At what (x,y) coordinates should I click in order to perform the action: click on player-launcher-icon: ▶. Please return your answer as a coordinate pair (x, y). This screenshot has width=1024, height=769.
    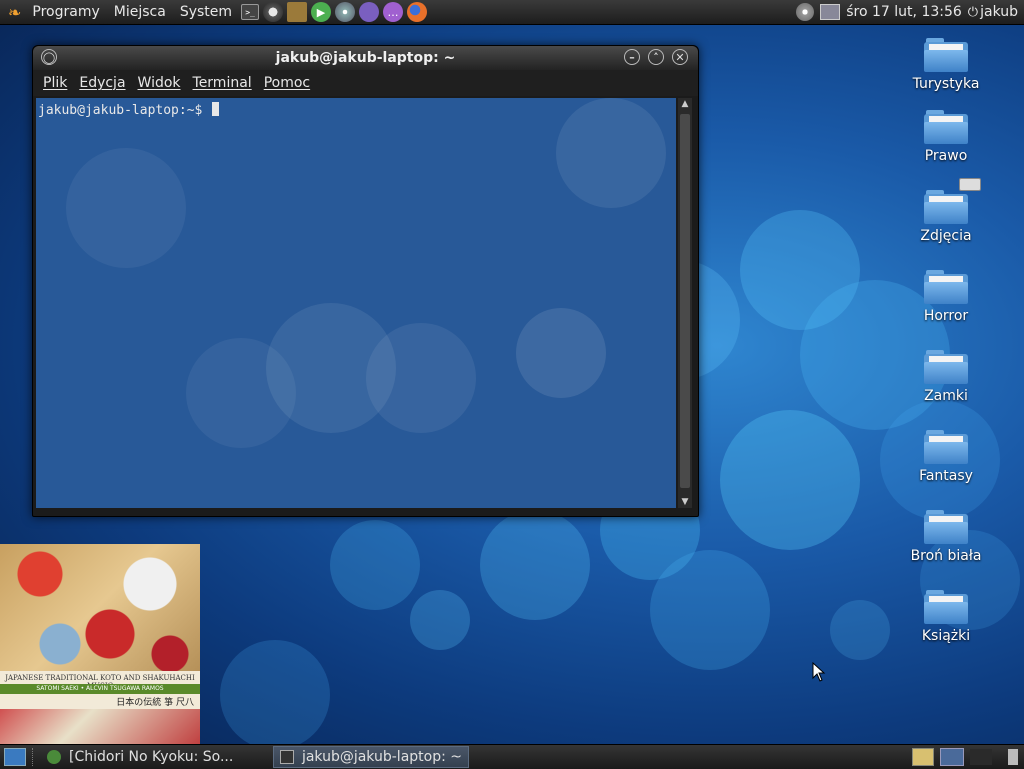
    Looking at the image, I should click on (321, 12).